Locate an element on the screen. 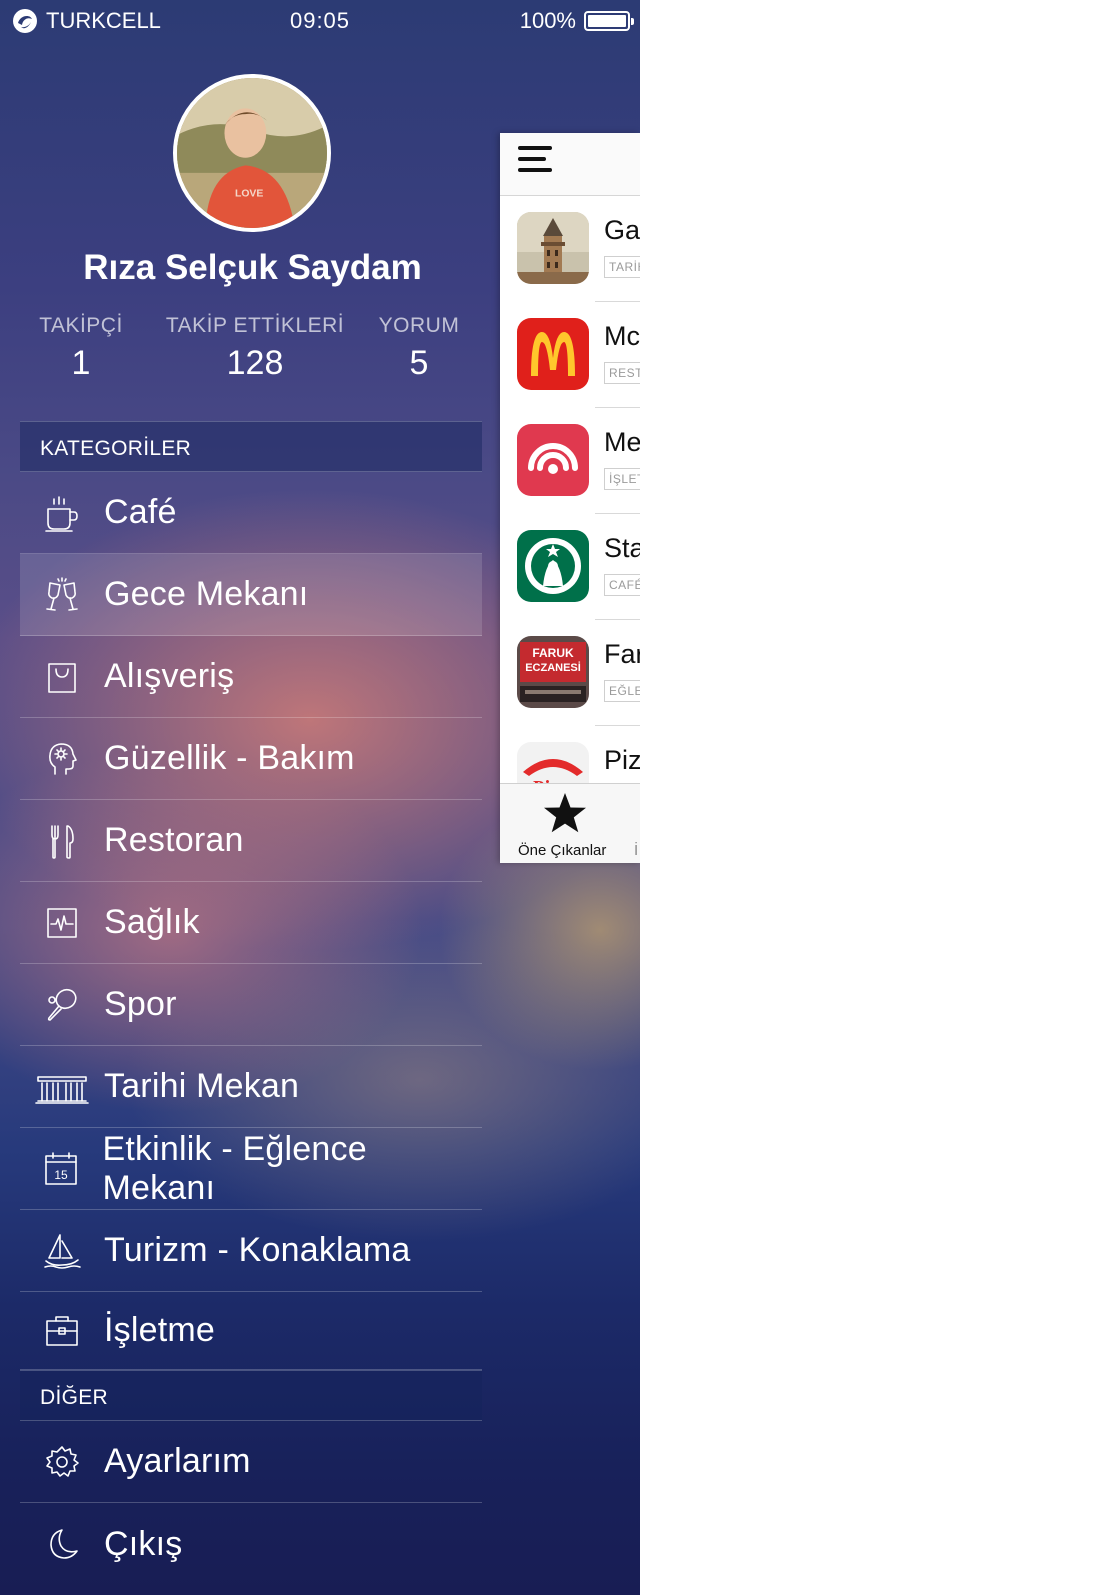  menu-label: Turizm - Konaklama is located at coordinates (257, 1250).